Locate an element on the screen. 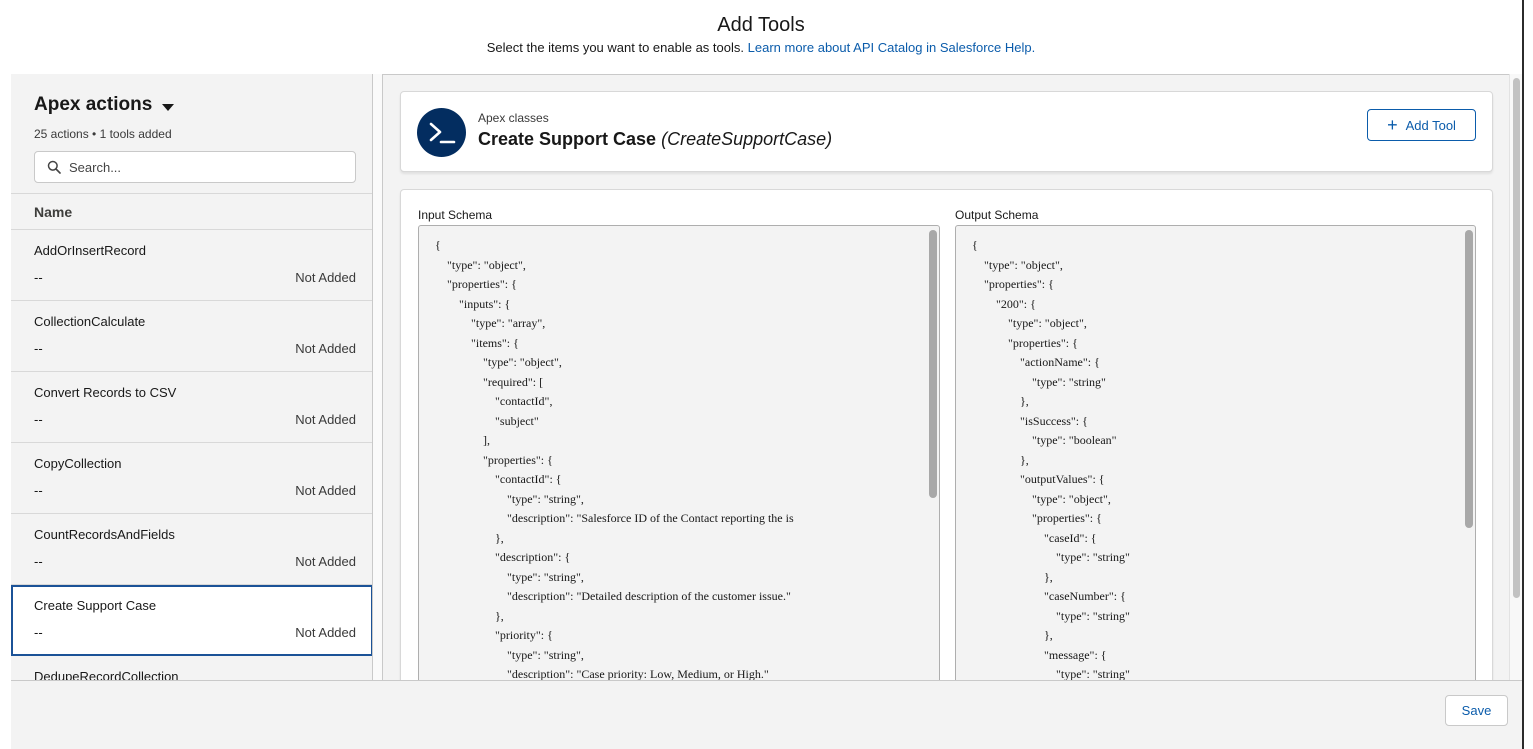 The width and height of the screenshot is (1533, 749). sidebar-title: Apex actions is located at coordinates (93, 104).